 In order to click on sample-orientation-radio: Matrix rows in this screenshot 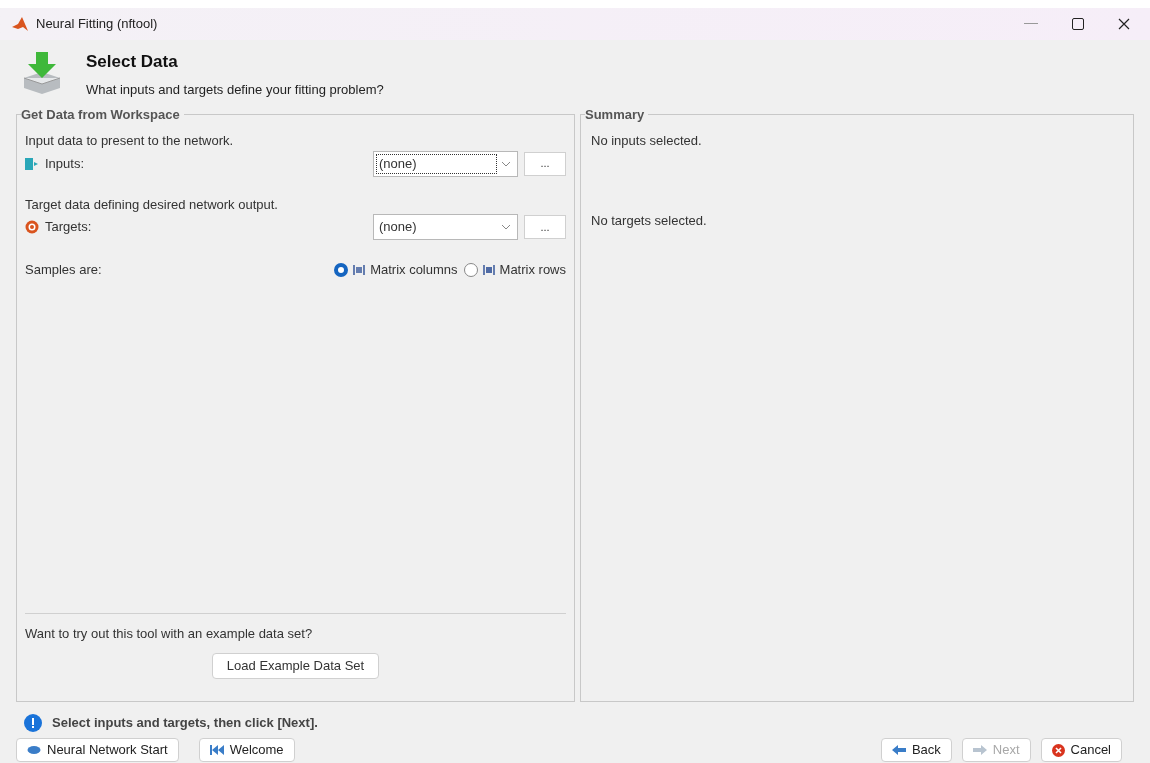, I will do `click(514, 270)`.